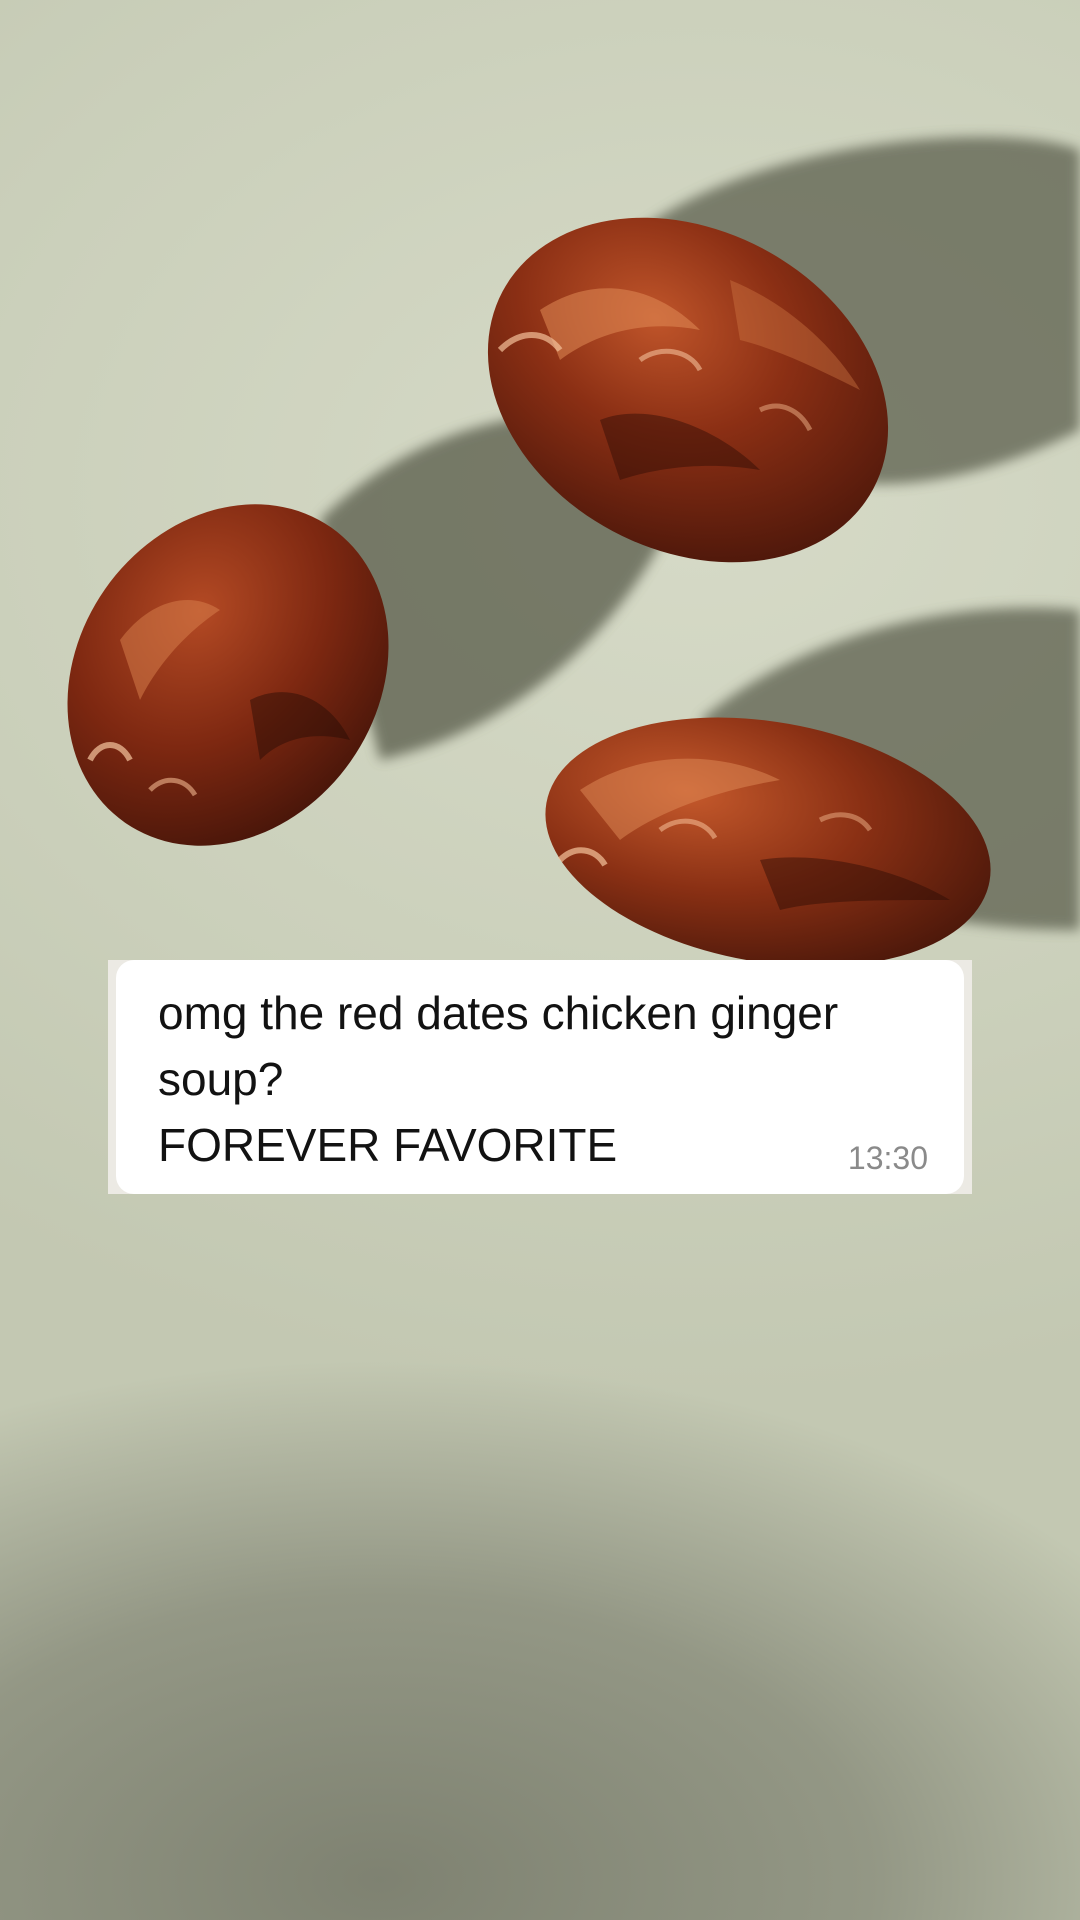 Image resolution: width=1080 pixels, height=1920 pixels. I want to click on message-timestamp: 13:30, so click(887, 1158).